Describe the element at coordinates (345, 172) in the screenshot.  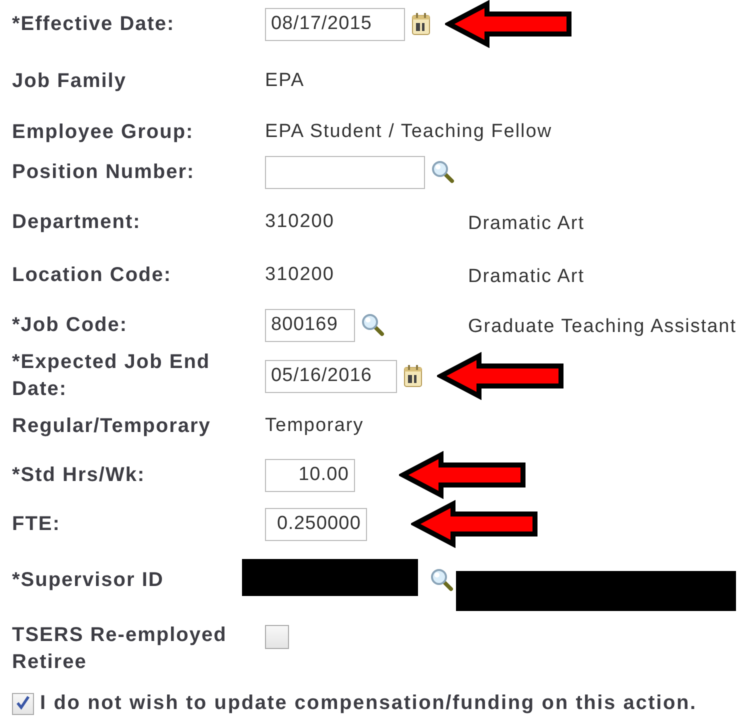
I see `input-field` at that location.